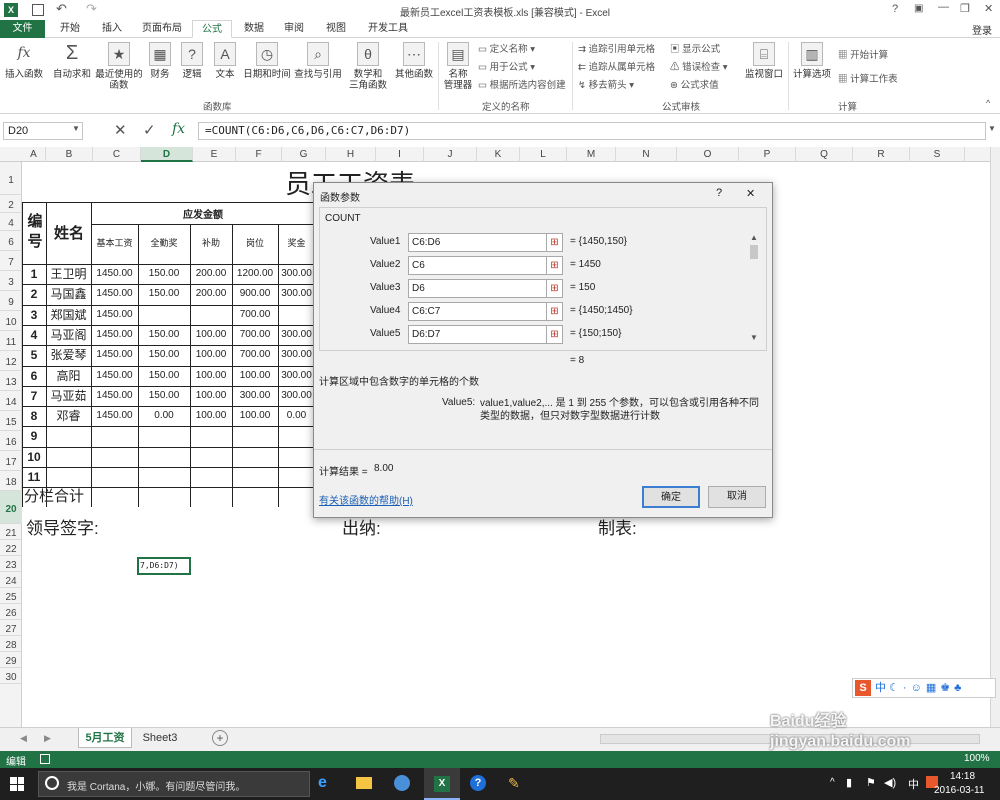  What do you see at coordinates (646, 154) in the screenshot?
I see `column-header-N: N` at bounding box center [646, 154].